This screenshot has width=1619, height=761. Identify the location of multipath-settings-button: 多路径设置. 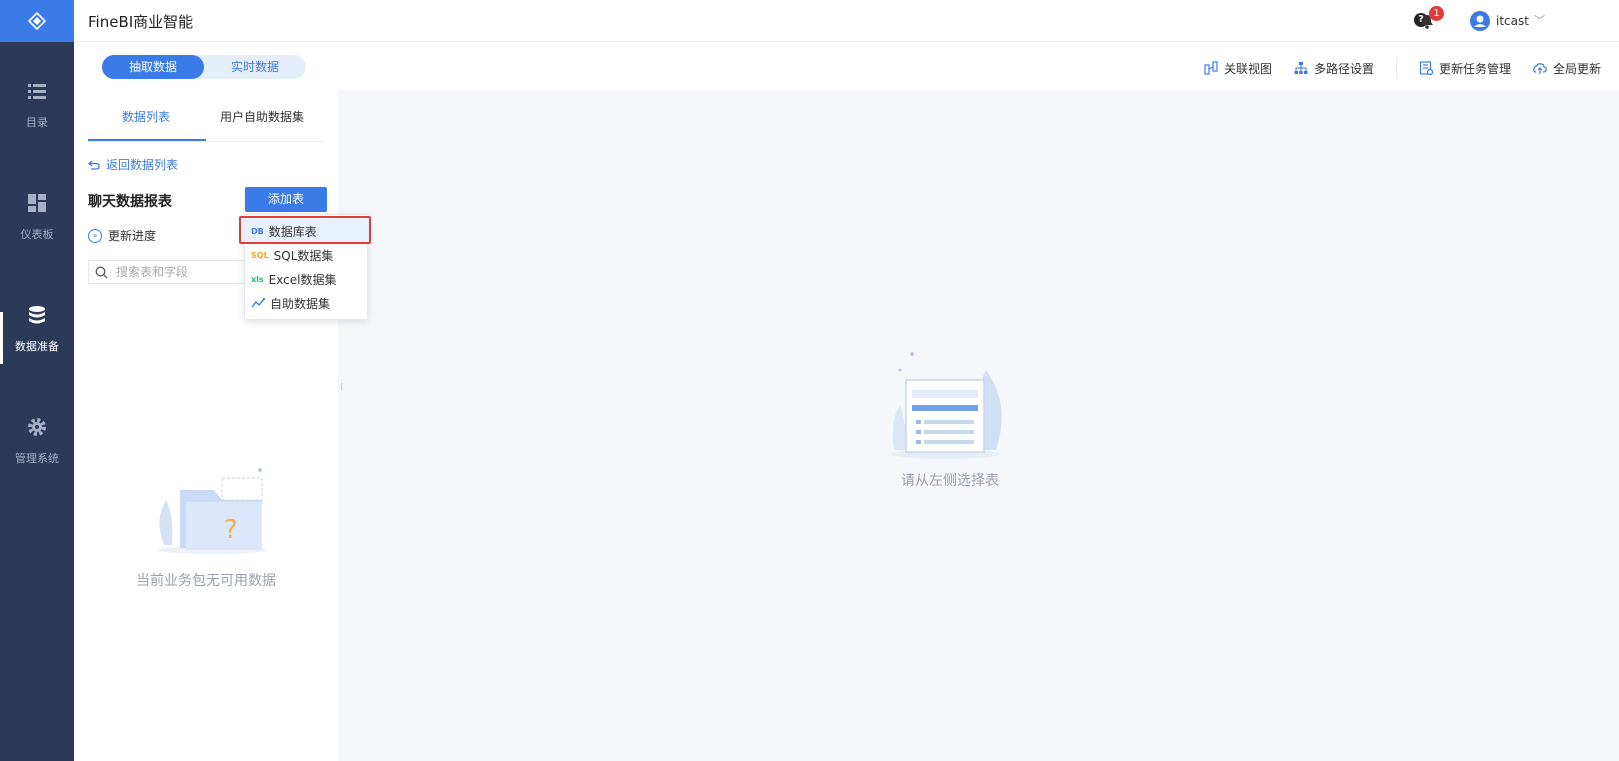
(1334, 68).